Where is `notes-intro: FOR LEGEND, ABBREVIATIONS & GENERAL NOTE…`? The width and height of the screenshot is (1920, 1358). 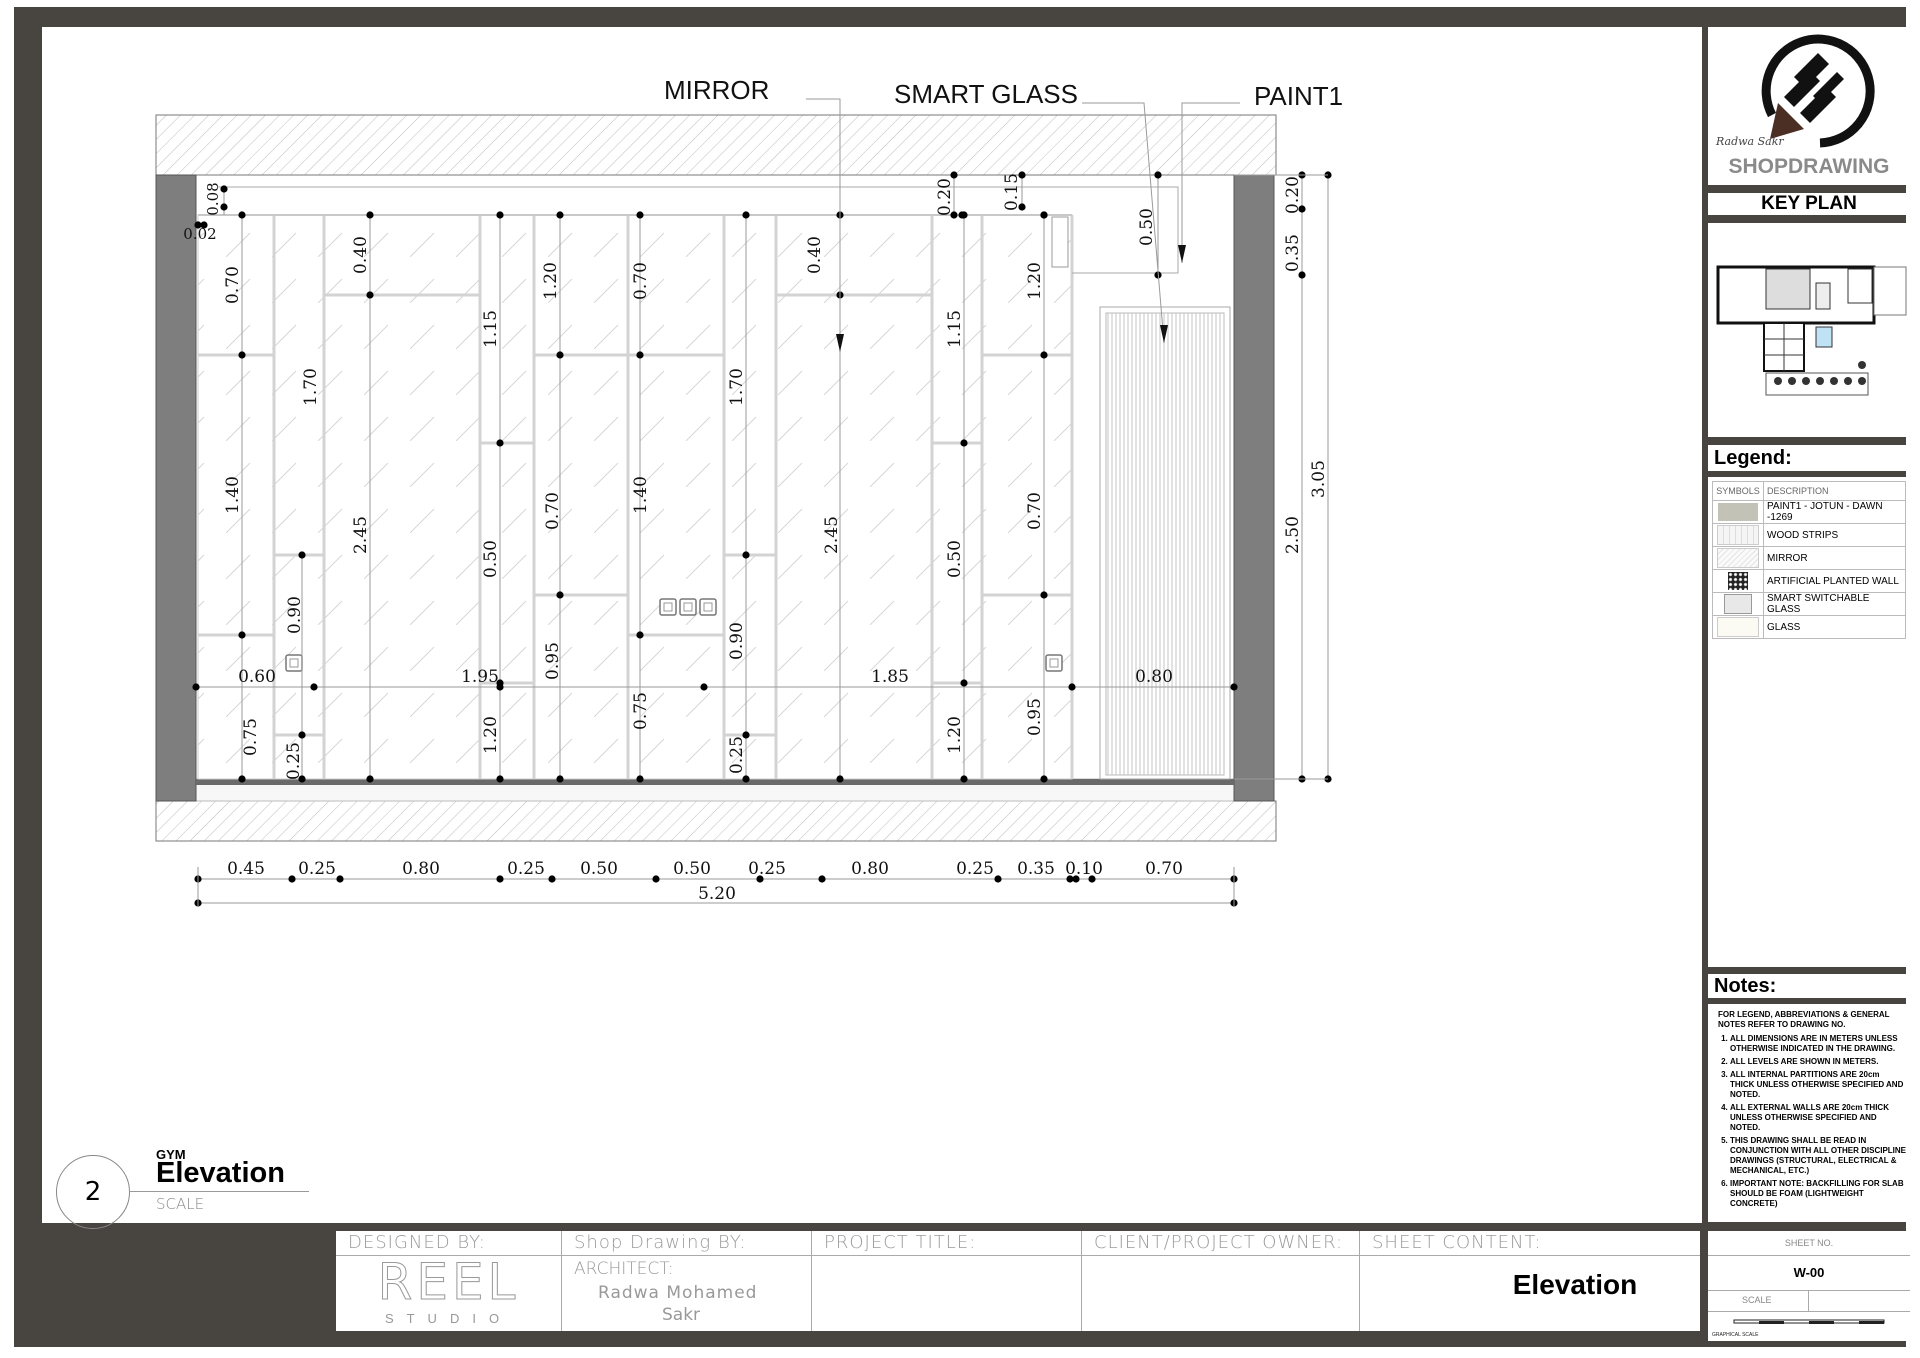 notes-intro: FOR LEGEND, ABBREVIATIONS & GENERAL NOTE… is located at coordinates (1804, 1019).